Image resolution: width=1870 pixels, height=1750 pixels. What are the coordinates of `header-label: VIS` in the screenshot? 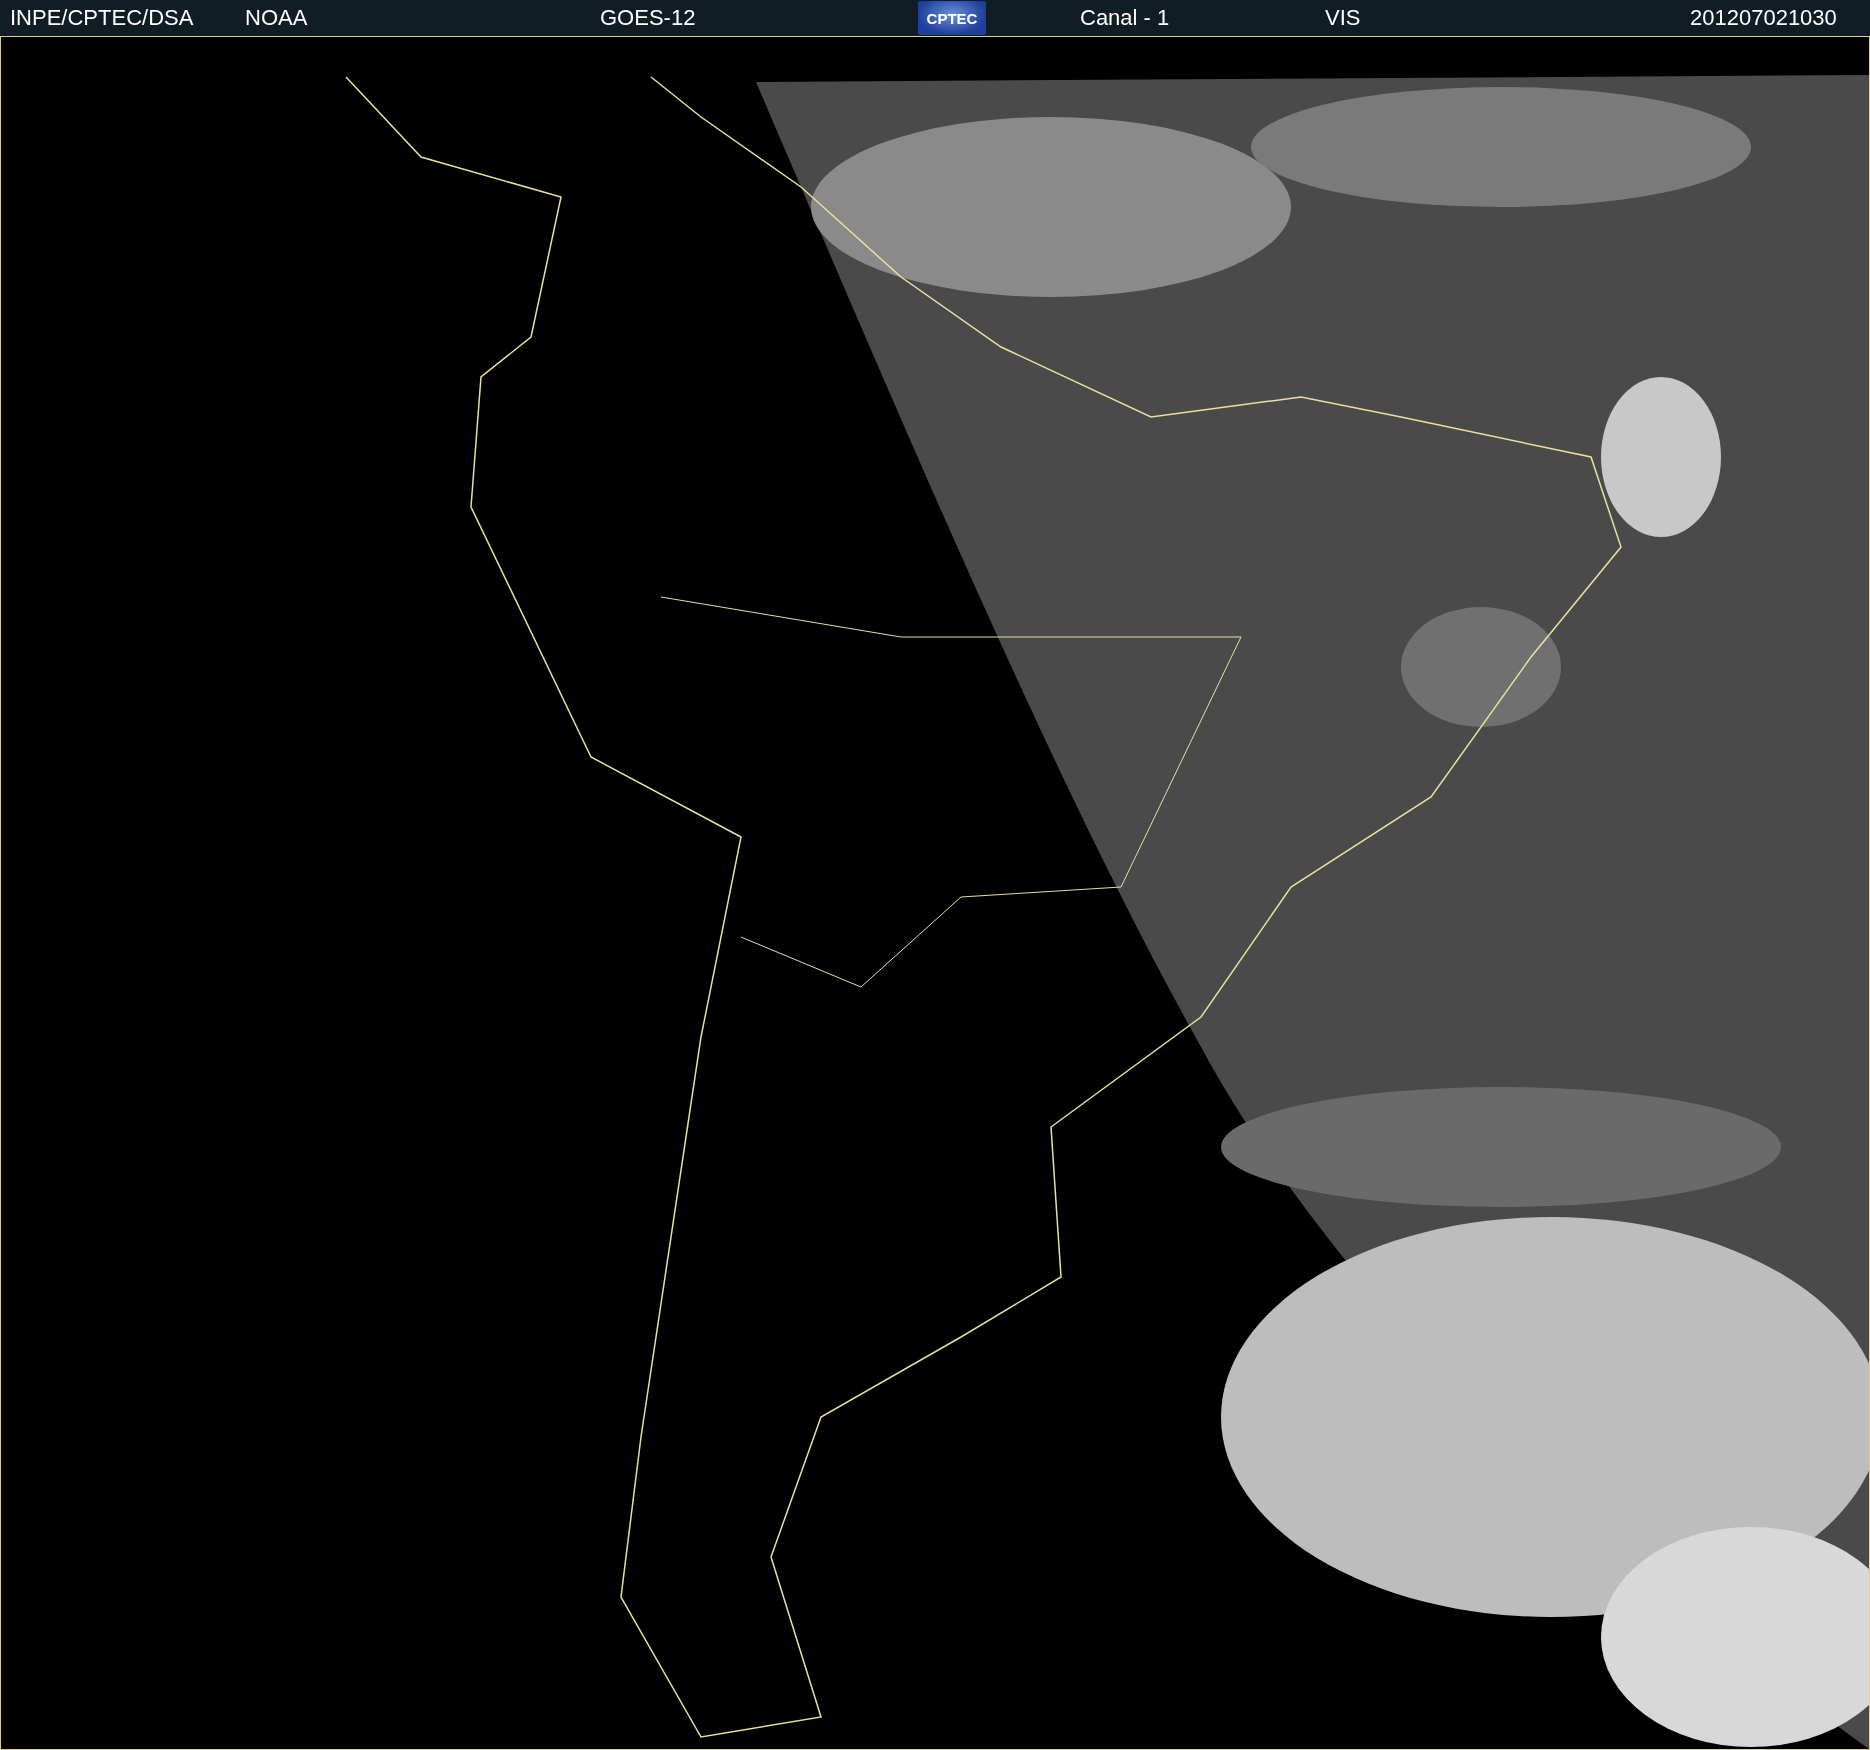 It's located at (1343, 18).